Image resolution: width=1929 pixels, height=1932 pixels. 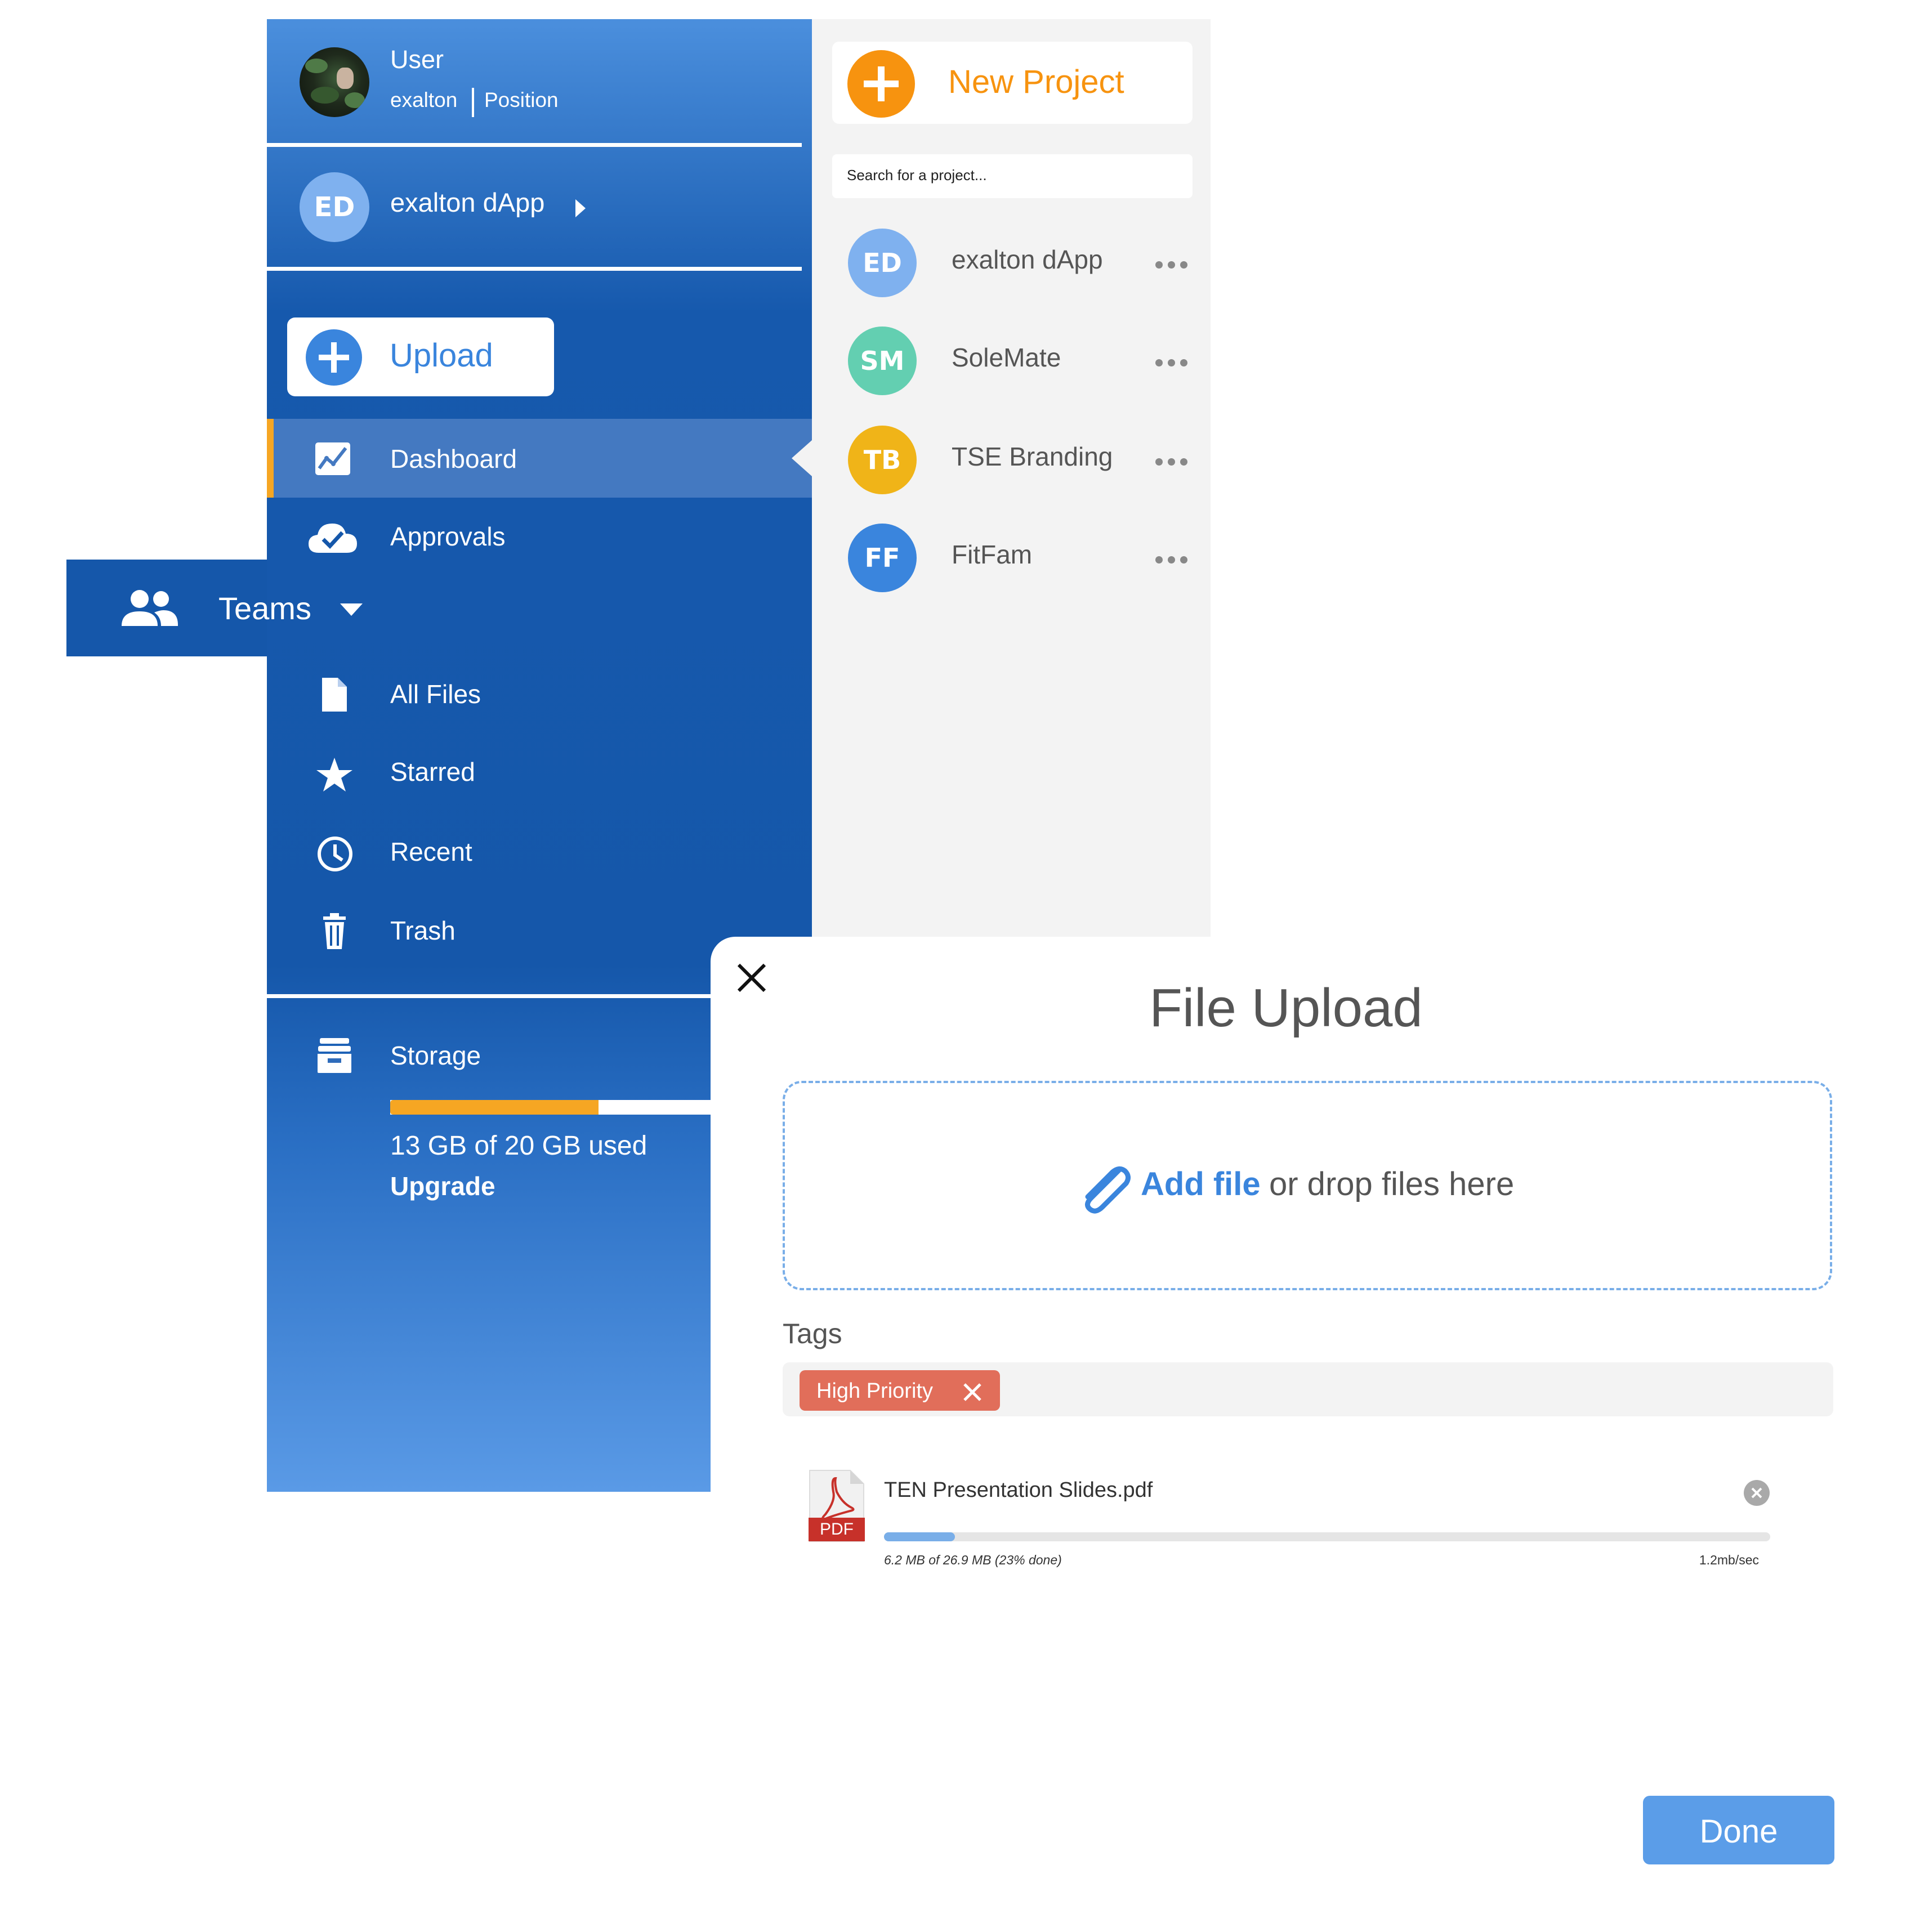 I want to click on trash-label: Trash, so click(x=423, y=930).